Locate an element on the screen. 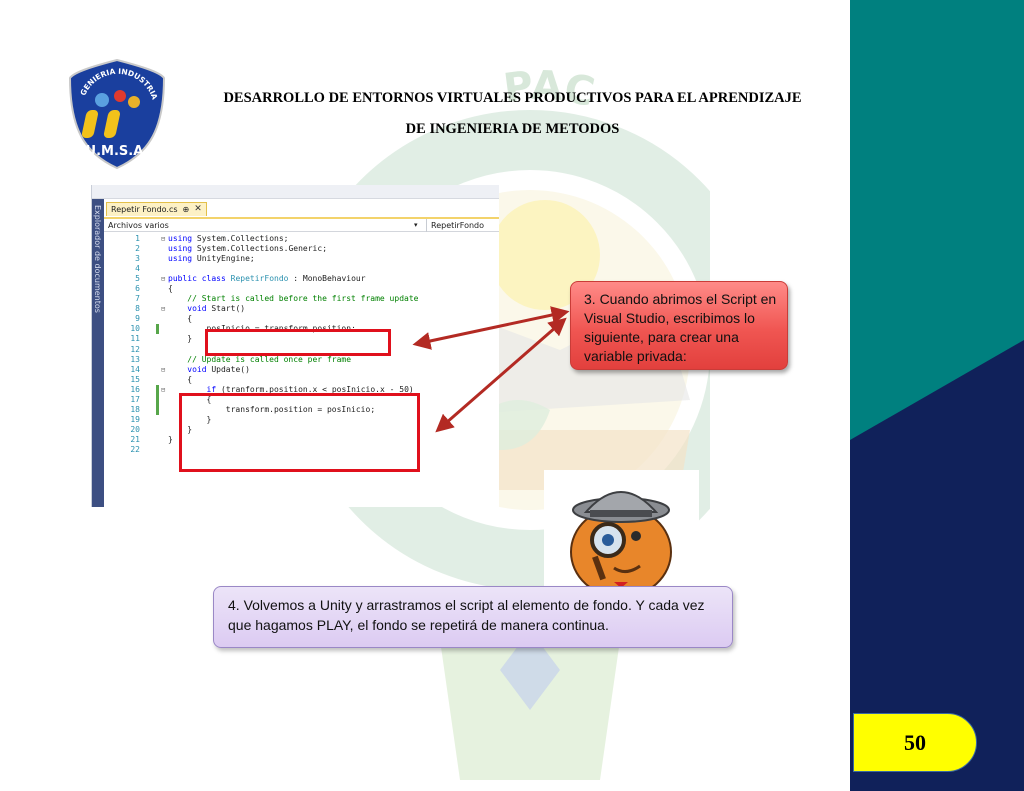  line-number: 14 is located at coordinates (135, 369).